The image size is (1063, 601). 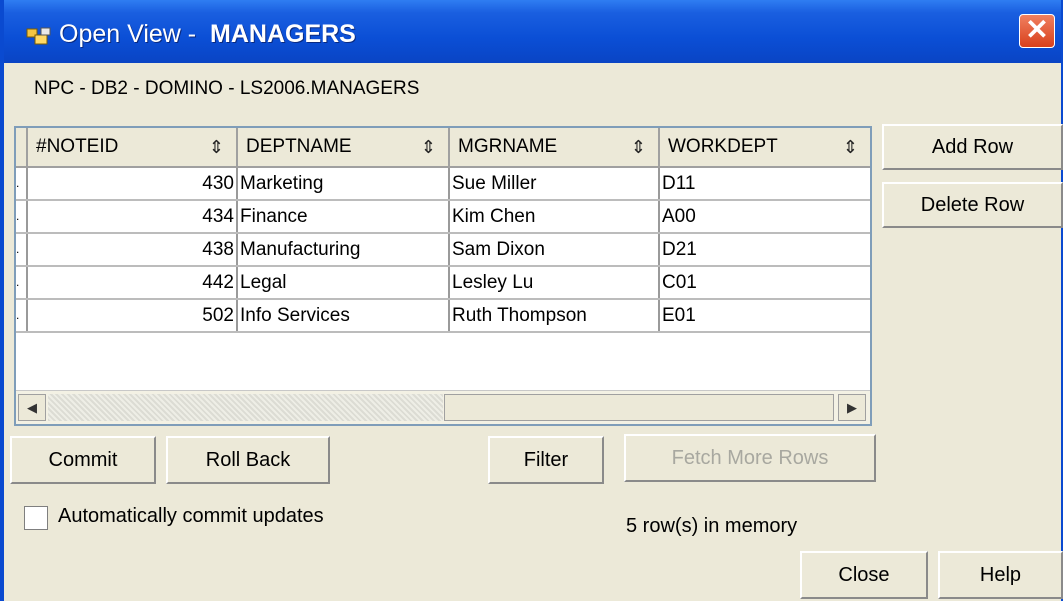 What do you see at coordinates (245, 407) in the screenshot?
I see `scrollbar-track` at bounding box center [245, 407].